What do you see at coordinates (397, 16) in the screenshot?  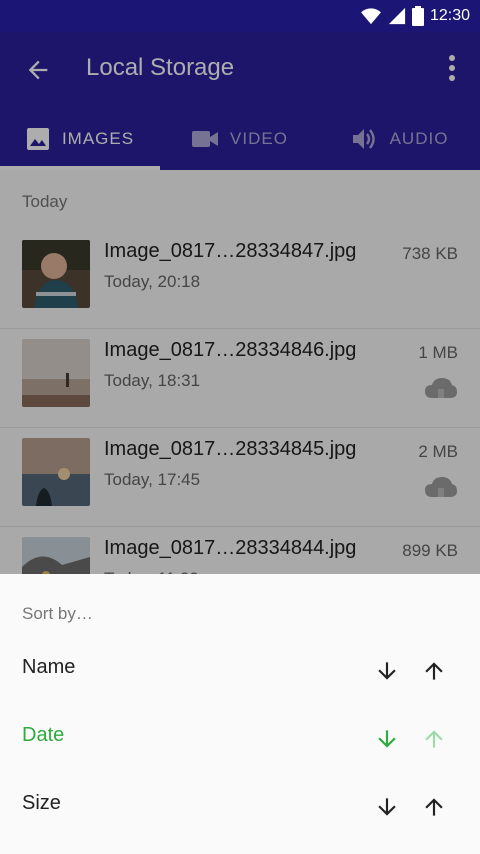 I see `signal-icon` at bounding box center [397, 16].